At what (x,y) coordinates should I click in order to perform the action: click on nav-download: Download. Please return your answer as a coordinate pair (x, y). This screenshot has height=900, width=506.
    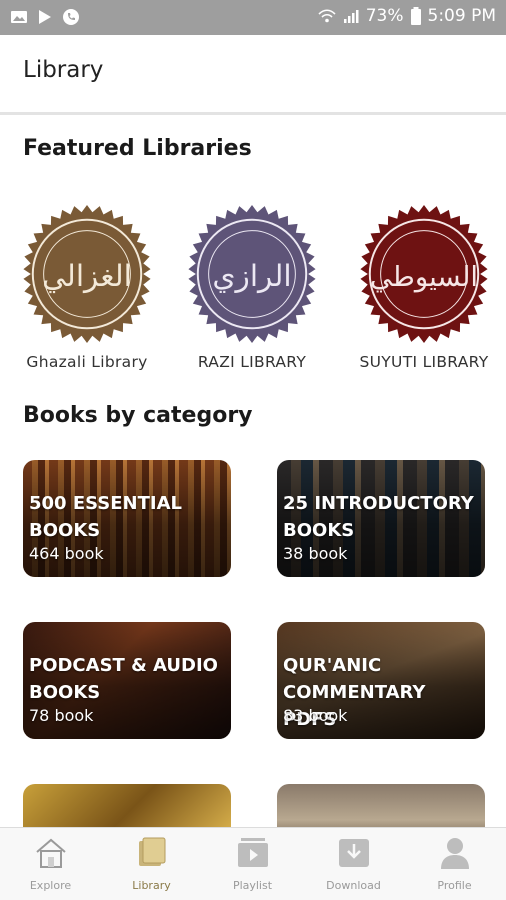
    Looking at the image, I should click on (353, 864).